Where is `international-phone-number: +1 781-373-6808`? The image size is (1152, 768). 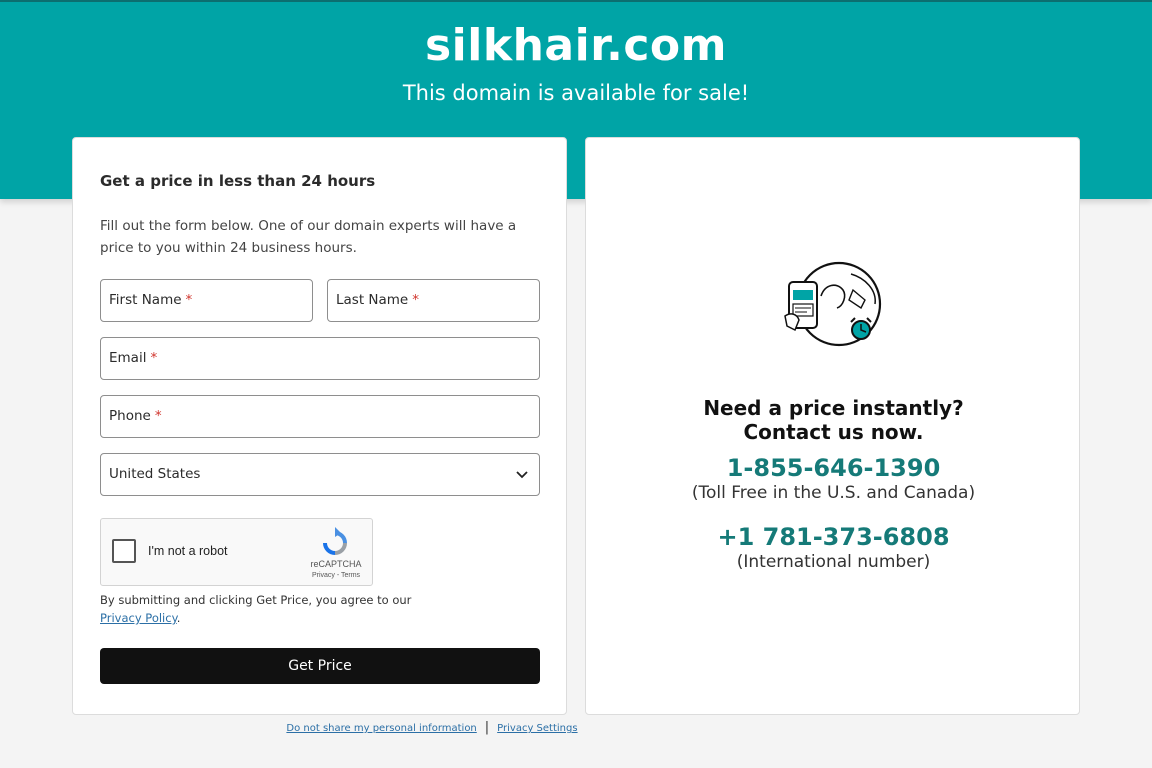
international-phone-number: +1 781-373-6808 is located at coordinates (833, 537).